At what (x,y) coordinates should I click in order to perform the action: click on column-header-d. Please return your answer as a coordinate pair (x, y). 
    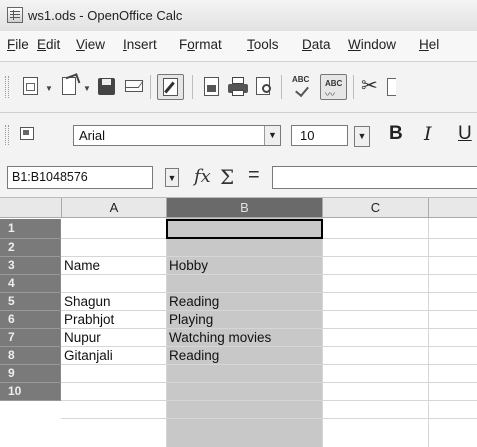
    Looking at the image, I should click on (453, 208).